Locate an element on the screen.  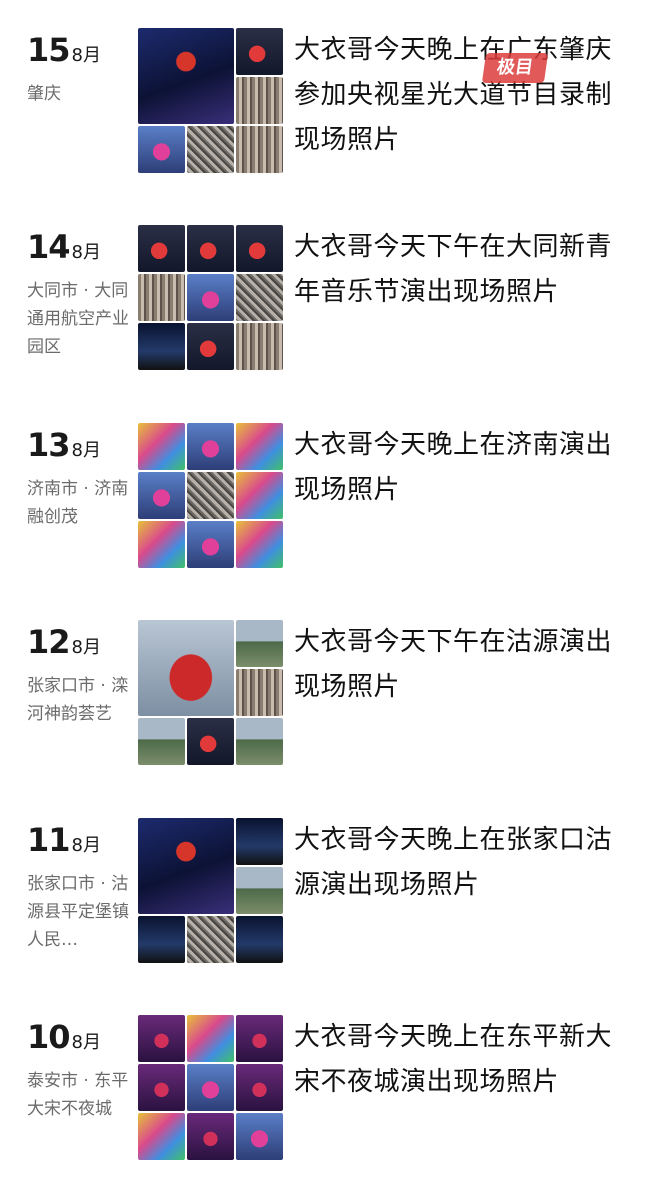
watermark-logo: 极目 is located at coordinates (515, 68).